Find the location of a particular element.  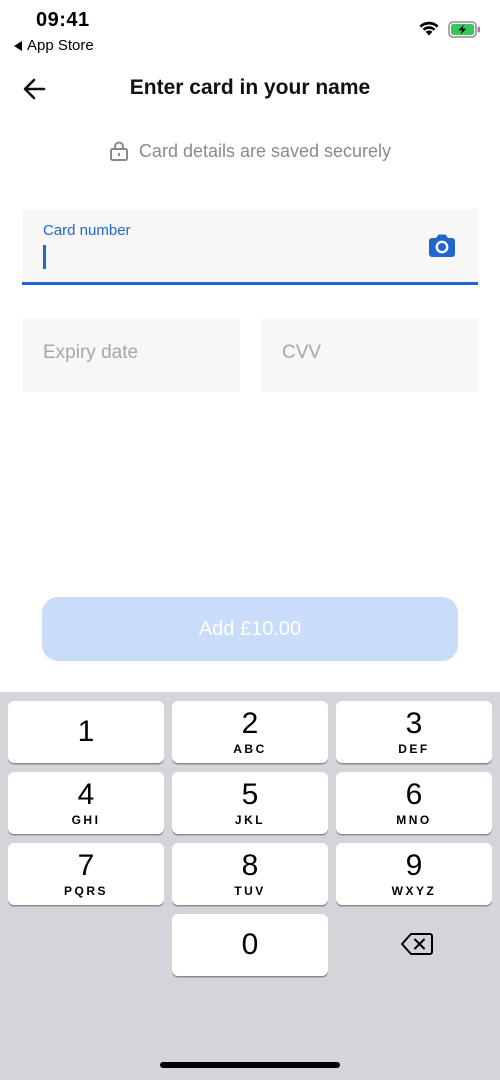

key-1: 1 is located at coordinates (86, 732).